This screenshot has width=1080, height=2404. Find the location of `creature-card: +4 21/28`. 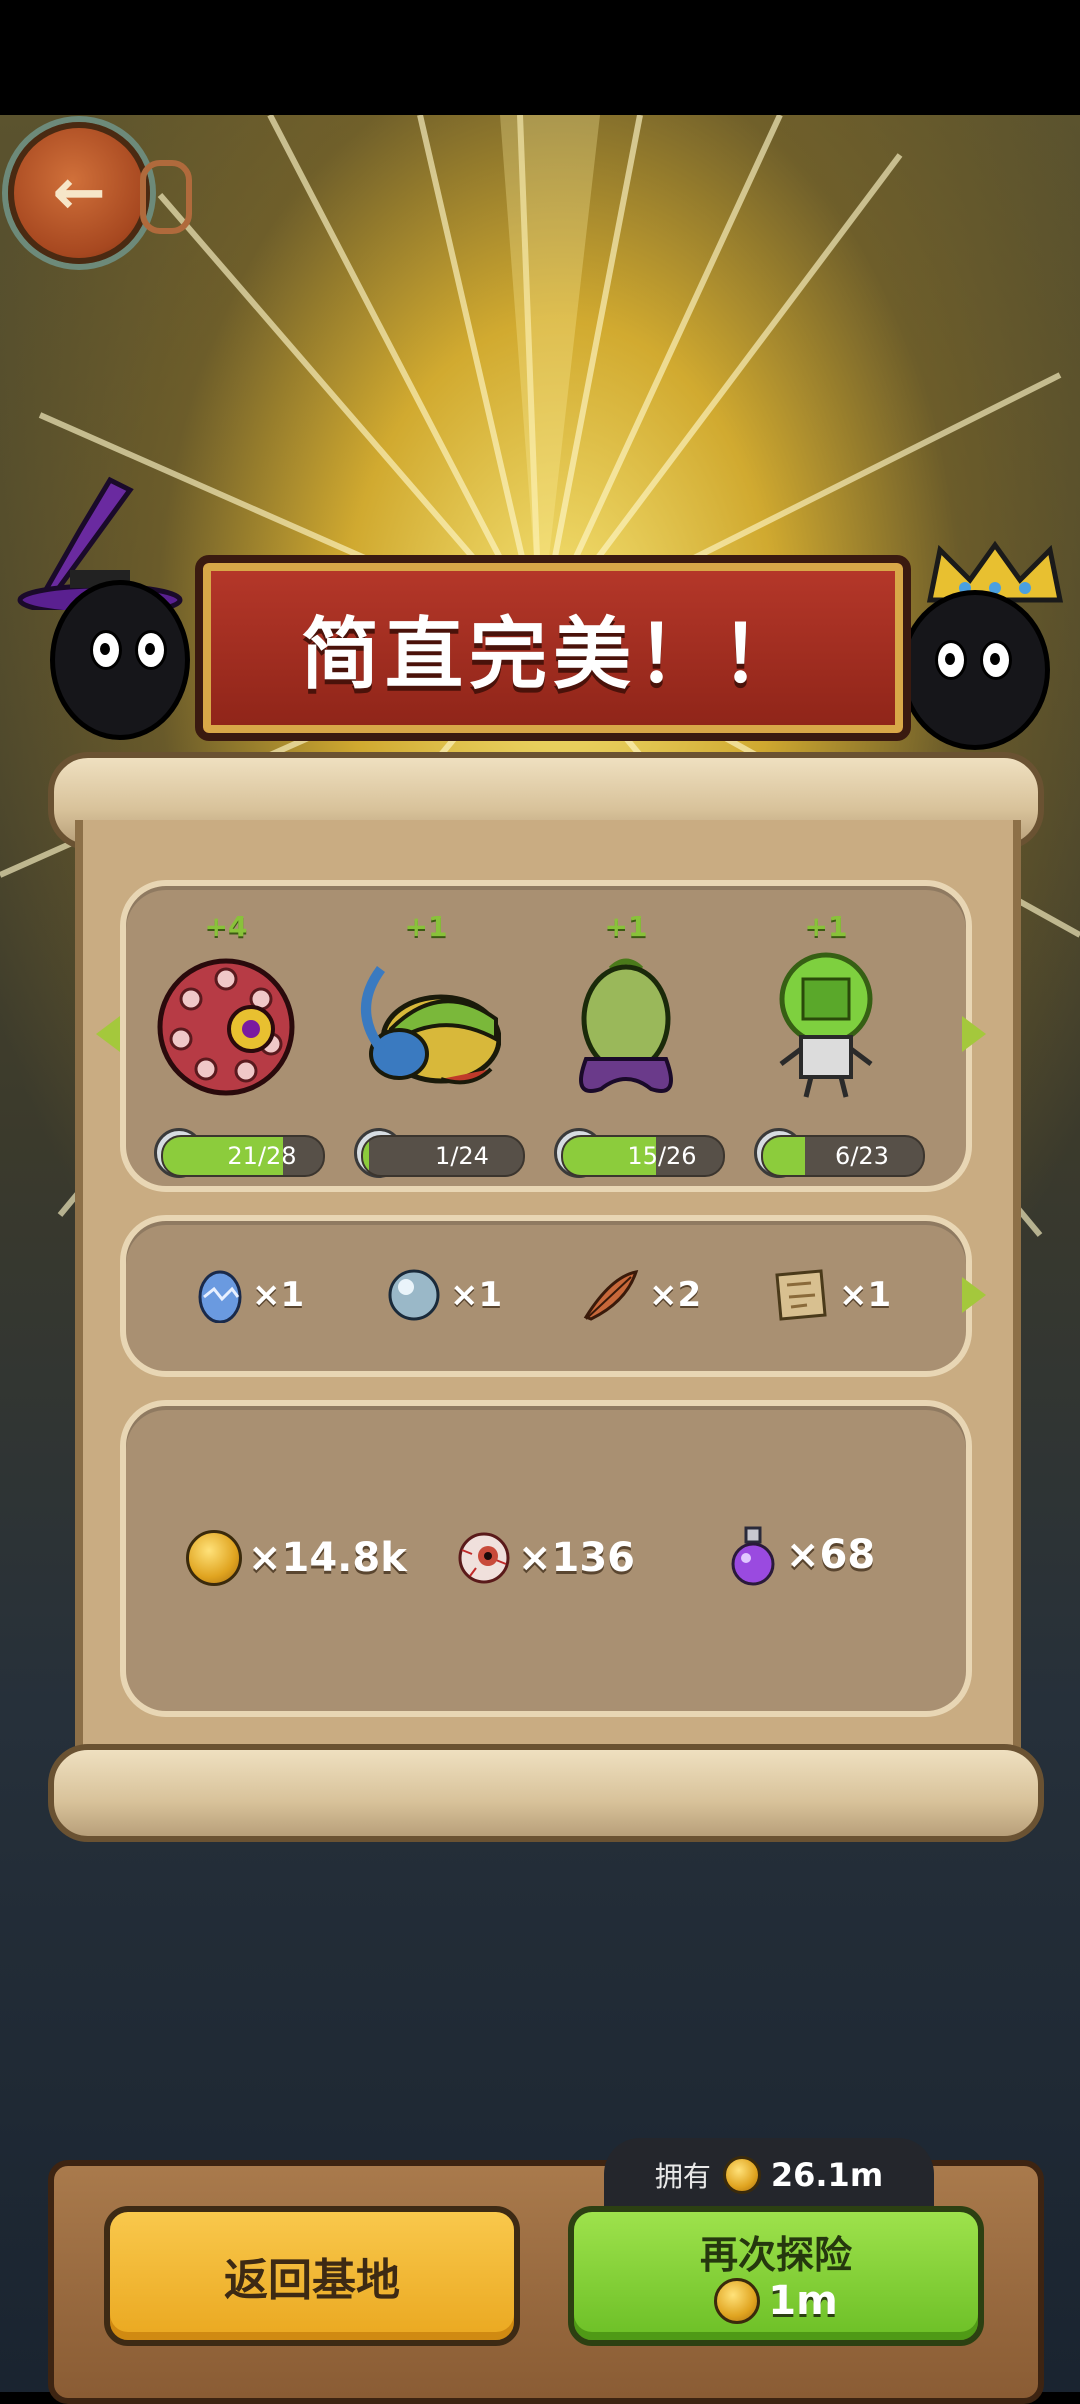

creature-card: +4 21/28 is located at coordinates (226, 1044).